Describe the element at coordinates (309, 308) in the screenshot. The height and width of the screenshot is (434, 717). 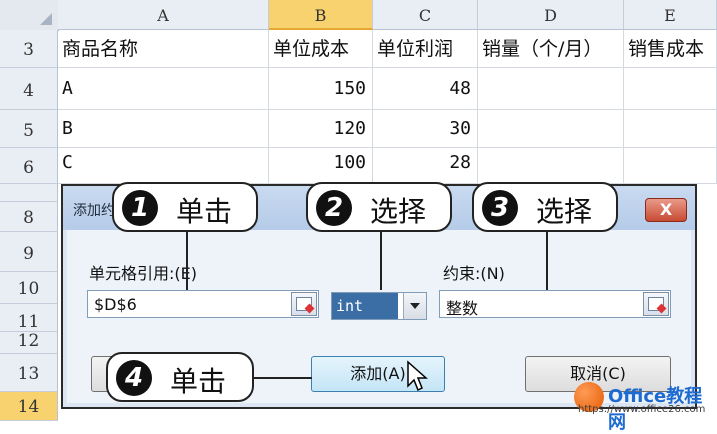
I see `range-picker-arrow` at that location.